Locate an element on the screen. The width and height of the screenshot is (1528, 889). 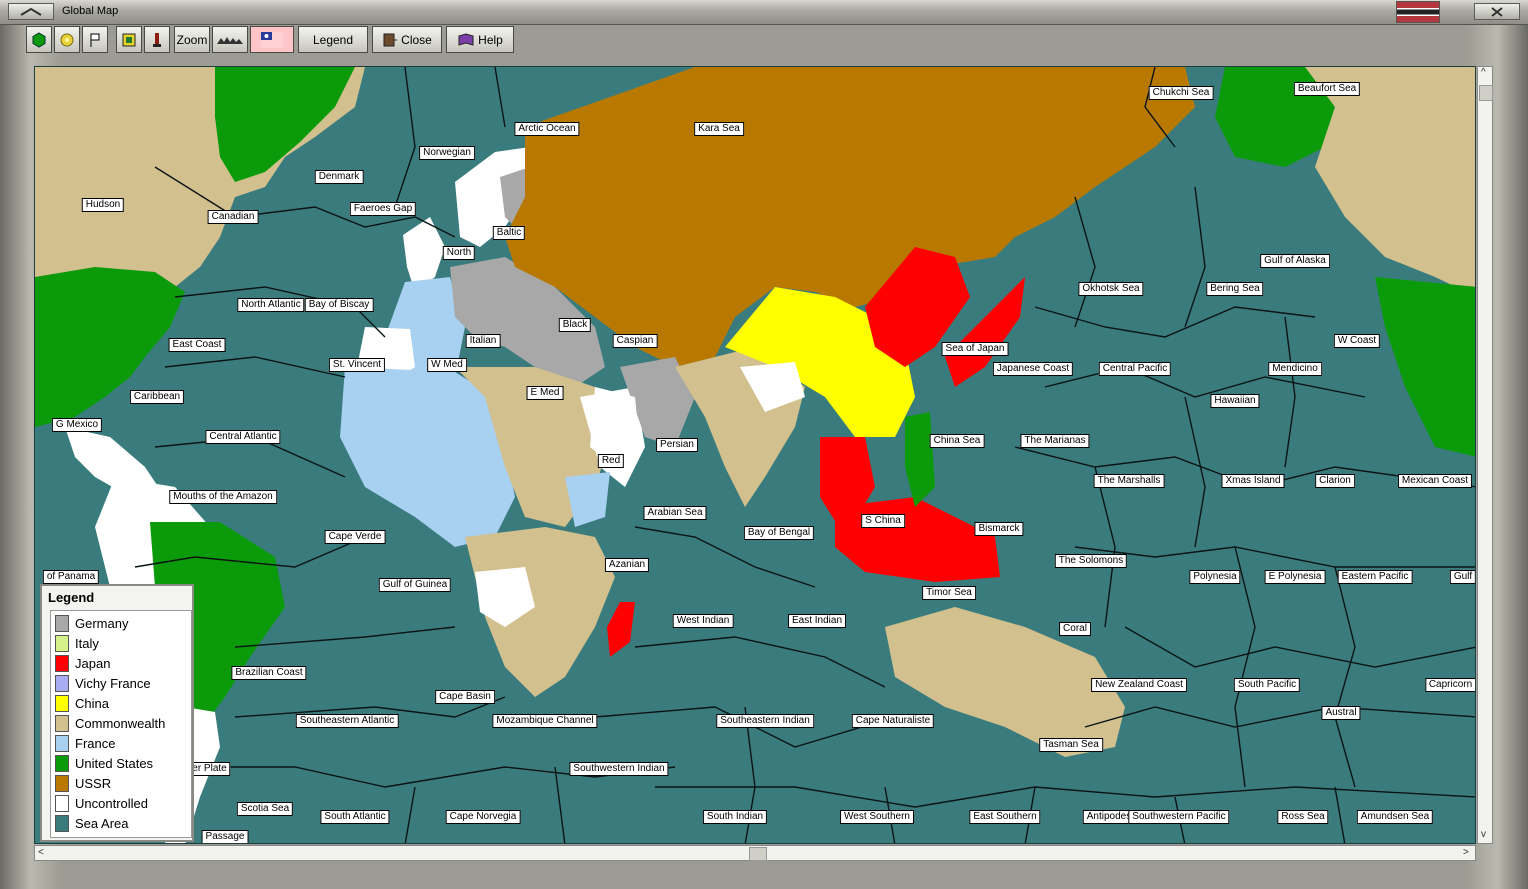
sea-area-label: Mendicino is located at coordinates (1295, 369).